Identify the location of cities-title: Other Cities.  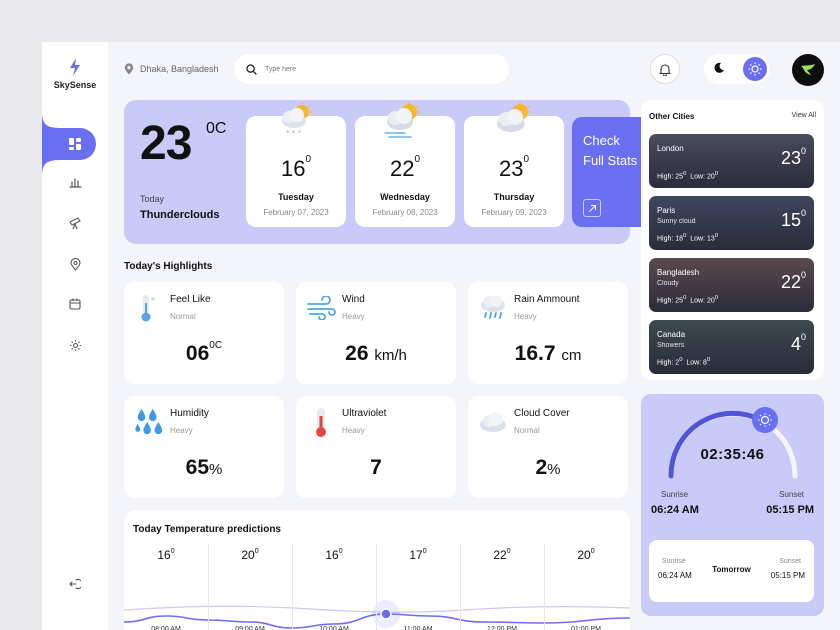
(672, 116).